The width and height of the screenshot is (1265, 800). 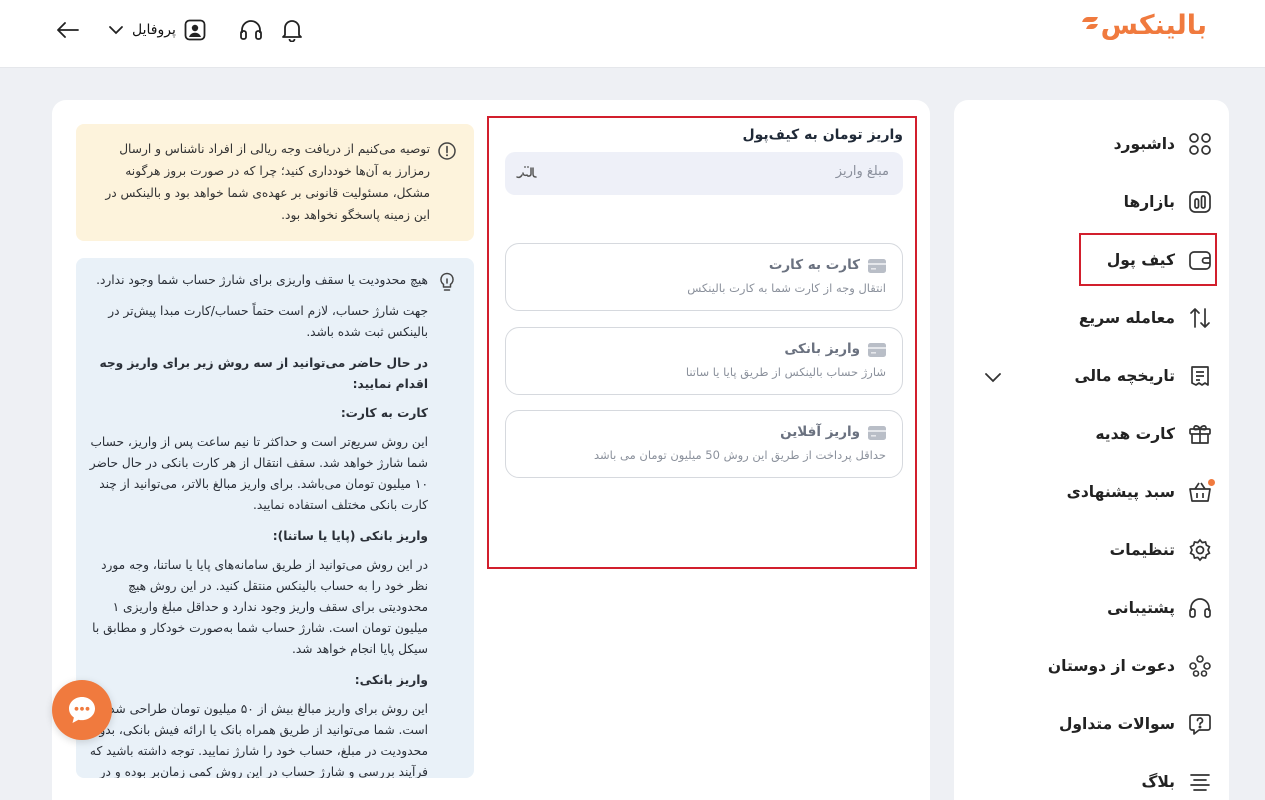 I want to click on sidebar-item-label: تنظیمات, so click(x=1142, y=550).